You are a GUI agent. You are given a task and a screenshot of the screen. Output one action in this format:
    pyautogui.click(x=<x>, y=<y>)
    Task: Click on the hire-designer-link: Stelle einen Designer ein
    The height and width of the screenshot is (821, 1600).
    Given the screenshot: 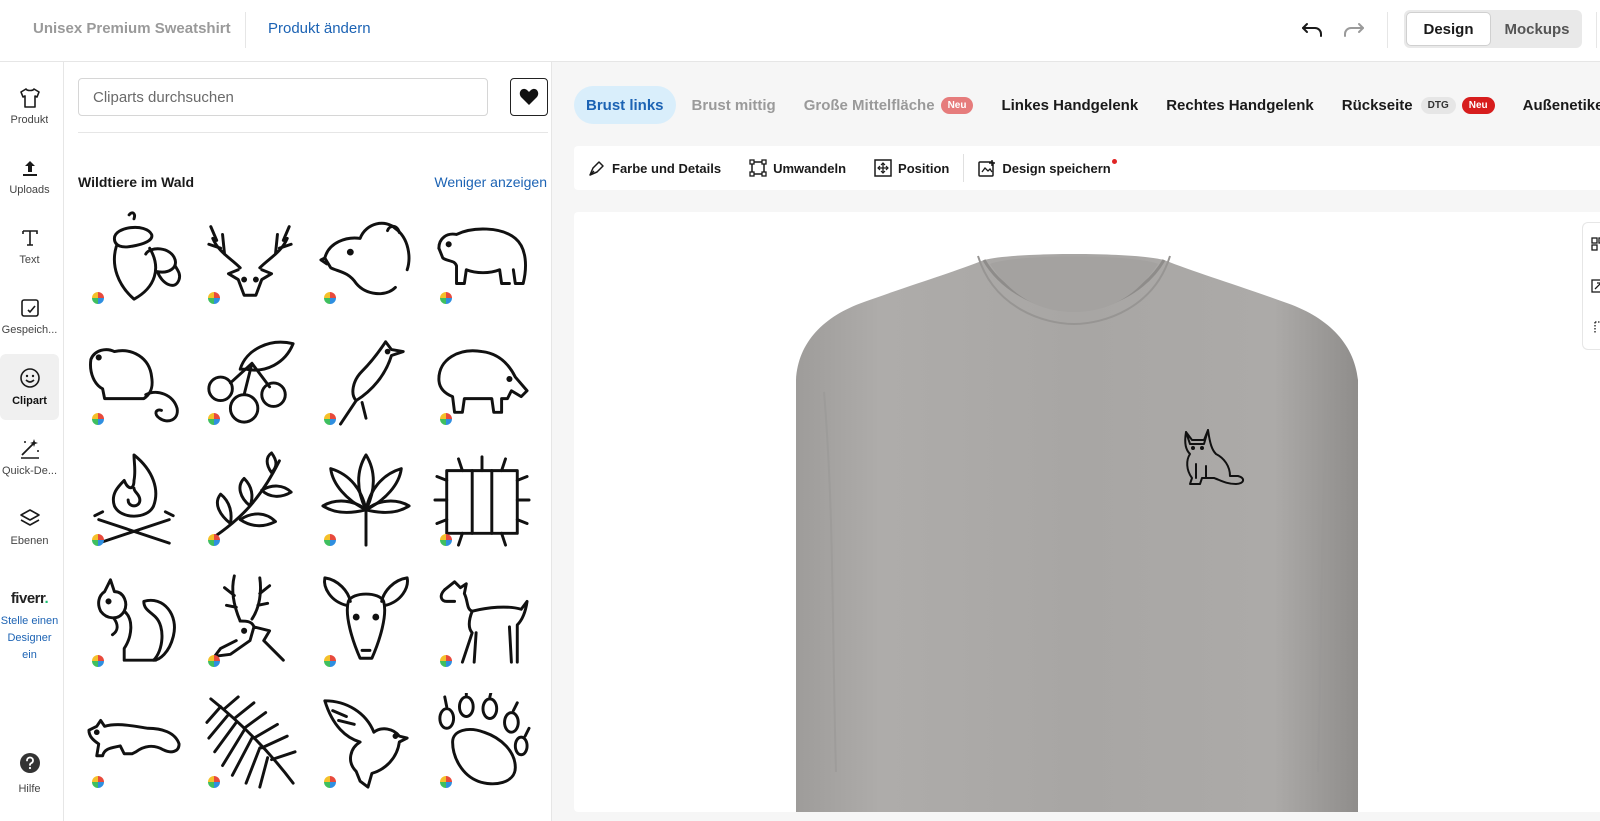 What is the action you would take?
    pyautogui.click(x=29, y=638)
    